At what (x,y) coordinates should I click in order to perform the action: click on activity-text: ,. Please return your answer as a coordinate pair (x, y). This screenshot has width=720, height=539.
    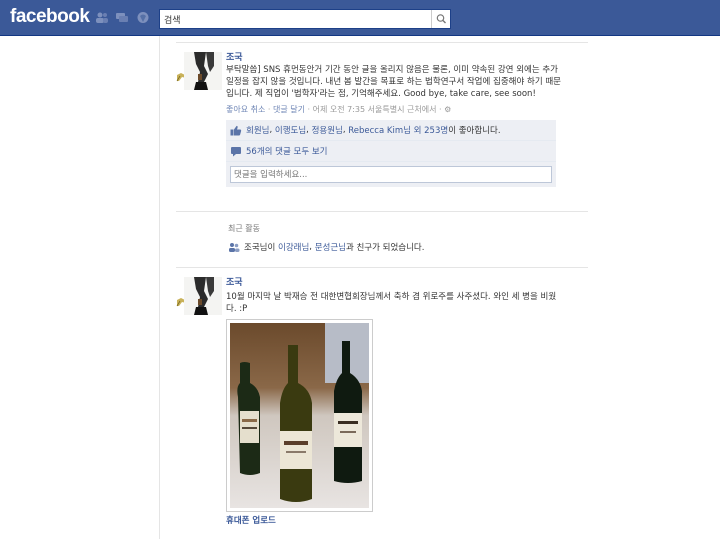
    Looking at the image, I should click on (310, 247).